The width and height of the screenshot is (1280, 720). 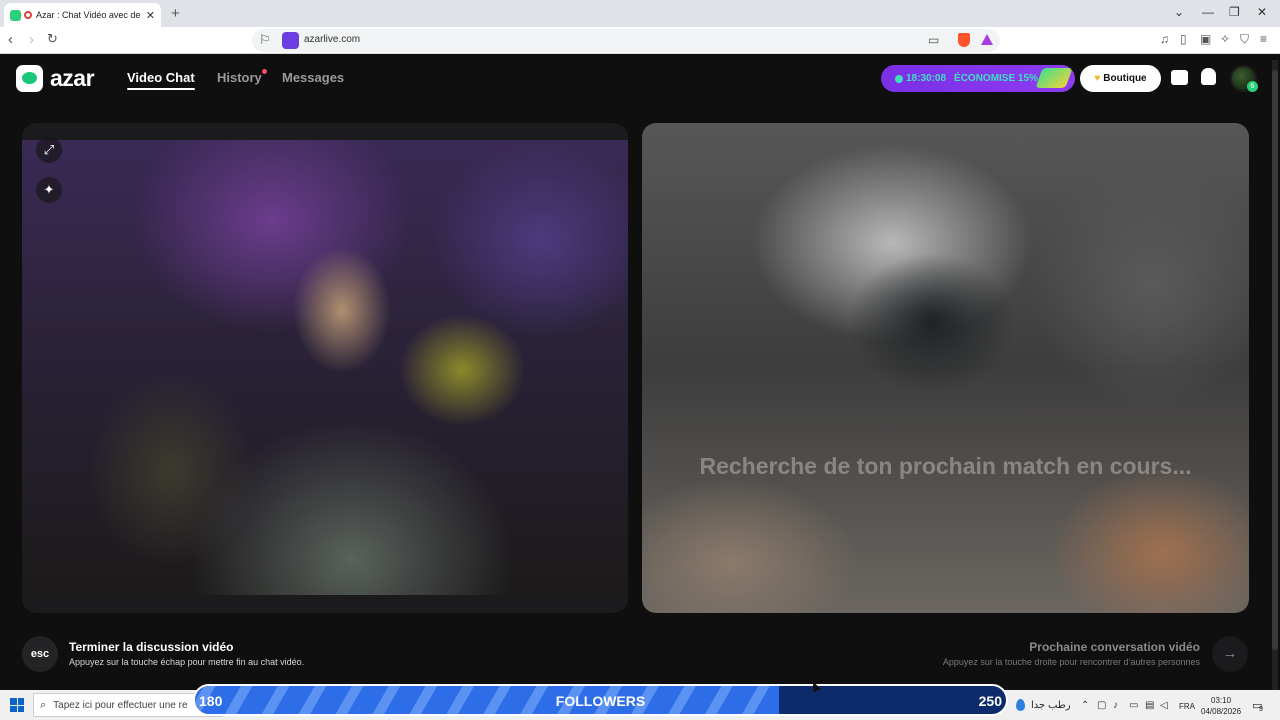 What do you see at coordinates (15, 15) in the screenshot?
I see `azar-favicon-icon` at bounding box center [15, 15].